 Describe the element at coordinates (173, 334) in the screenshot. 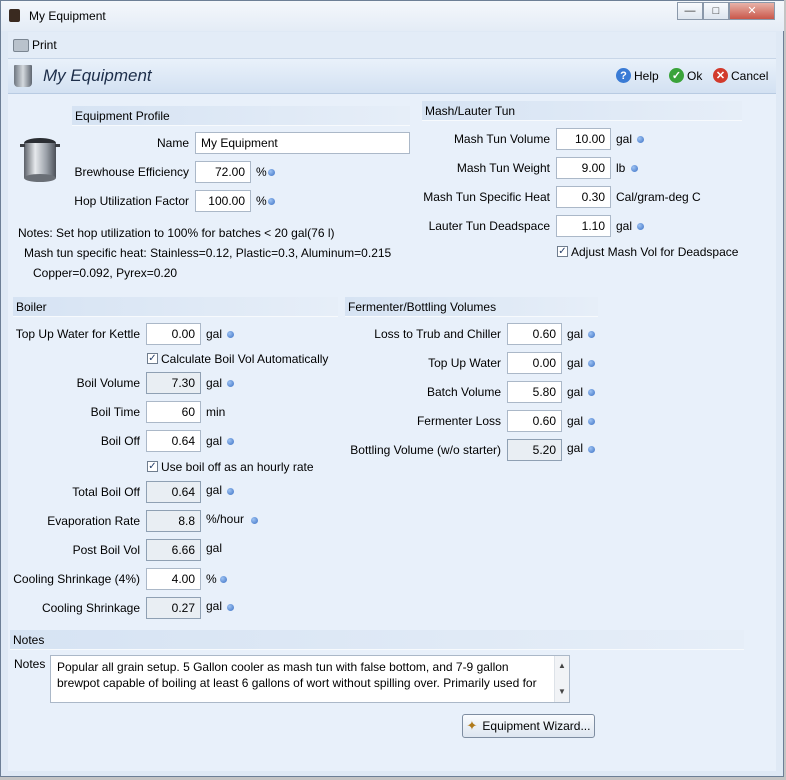

I see `top-up-water-kettle-input: 0.00` at that location.